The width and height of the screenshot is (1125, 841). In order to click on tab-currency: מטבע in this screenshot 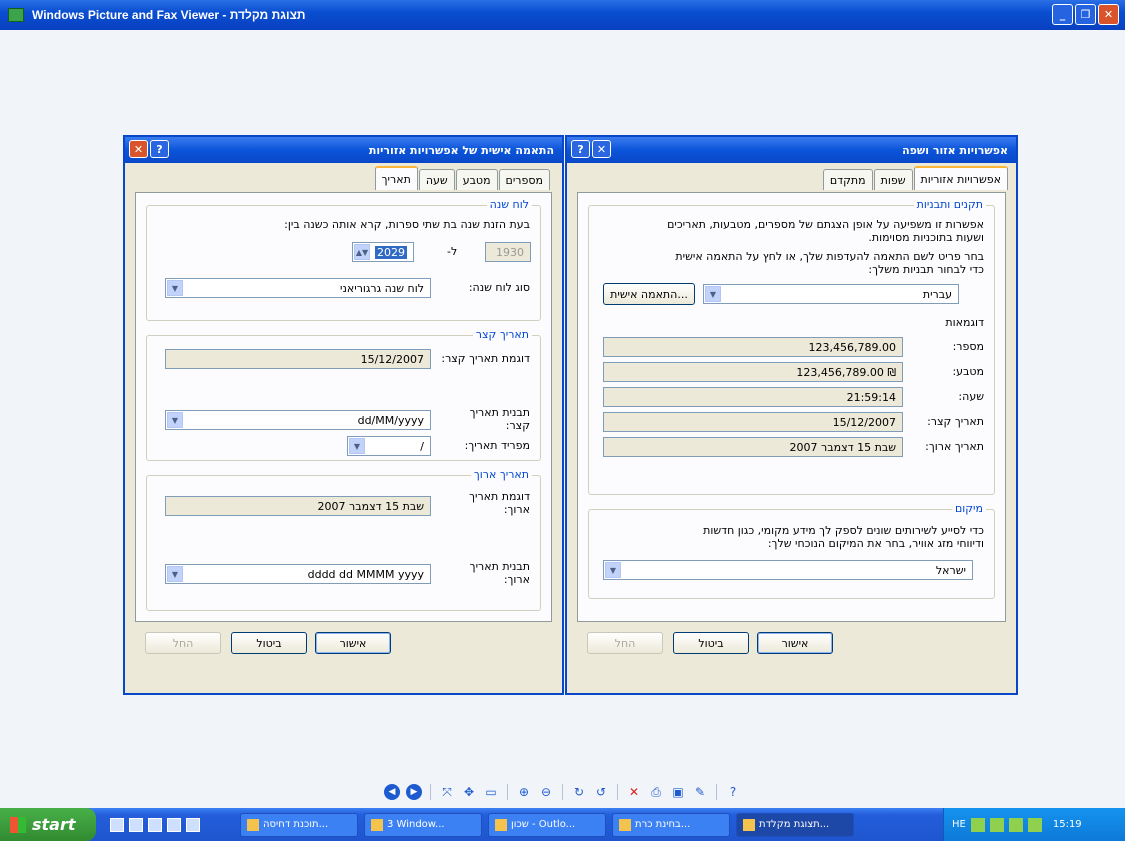, I will do `click(476, 179)`.